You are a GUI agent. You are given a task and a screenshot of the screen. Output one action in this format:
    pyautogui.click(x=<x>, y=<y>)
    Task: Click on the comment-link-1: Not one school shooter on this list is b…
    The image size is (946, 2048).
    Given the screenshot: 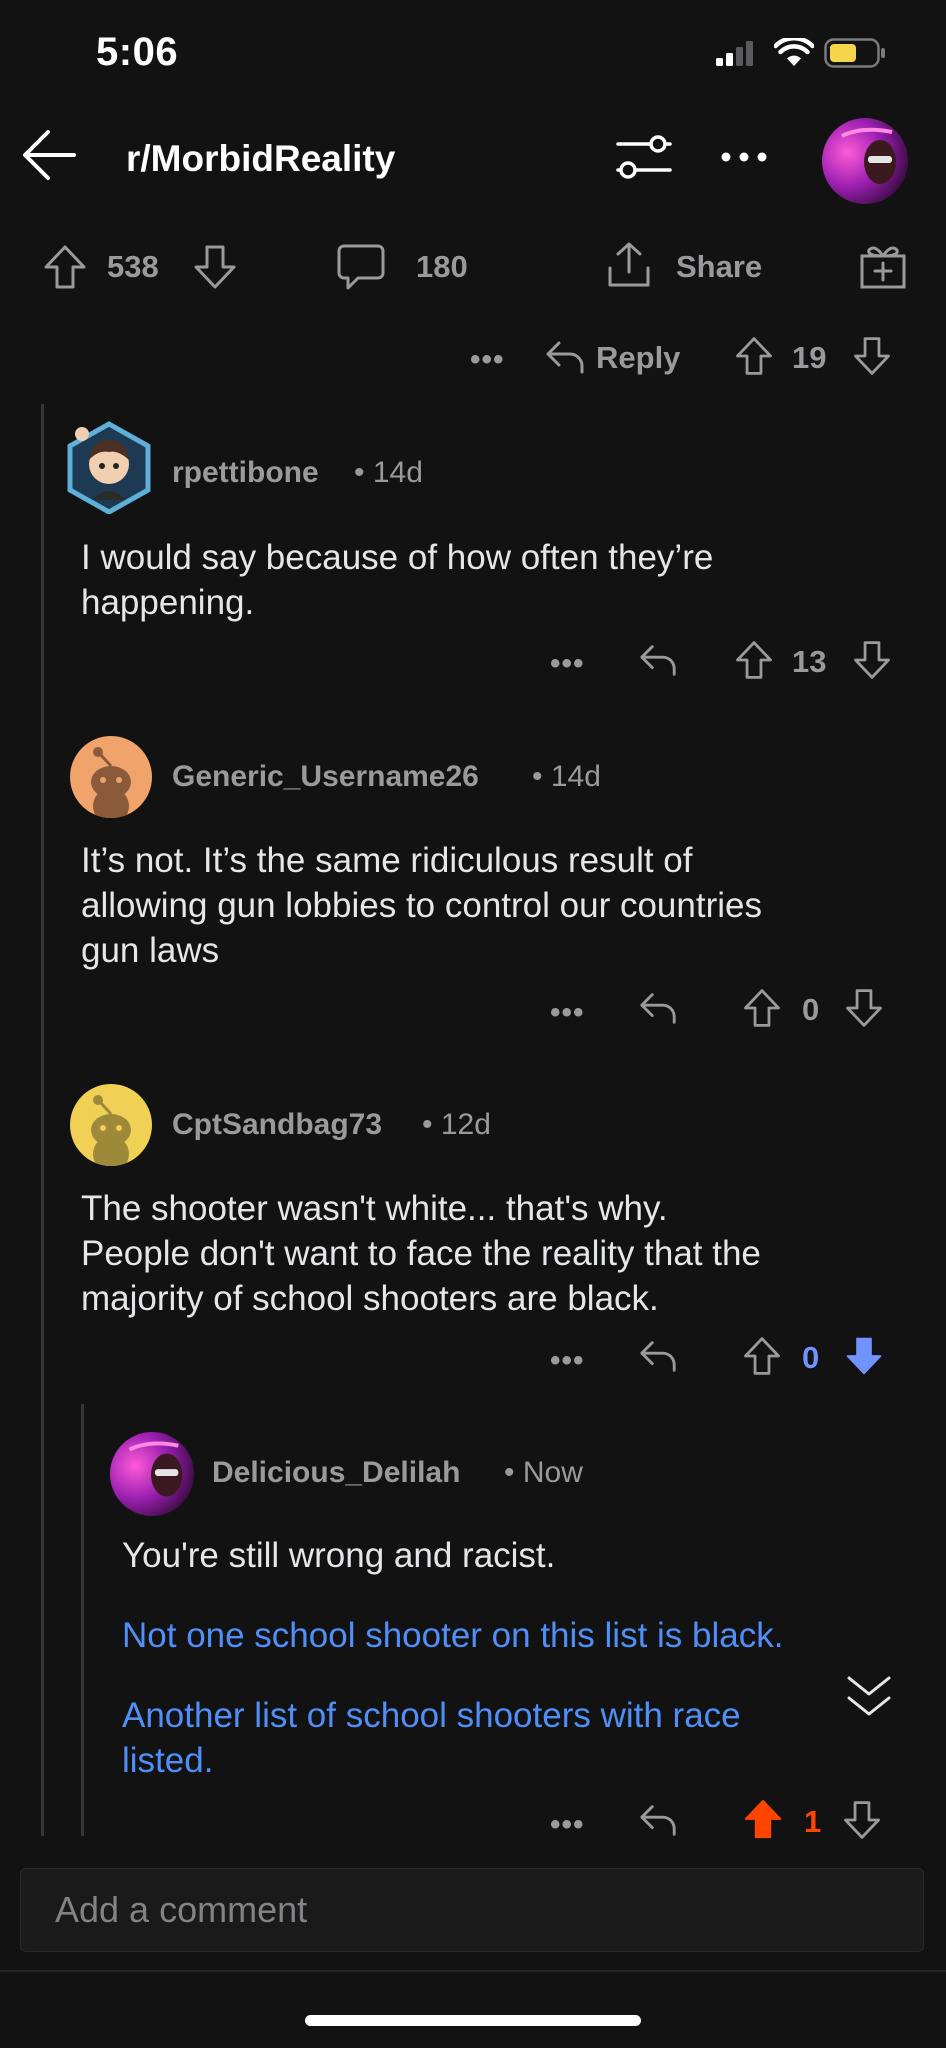 What is the action you would take?
    pyautogui.click(x=527, y=1635)
    